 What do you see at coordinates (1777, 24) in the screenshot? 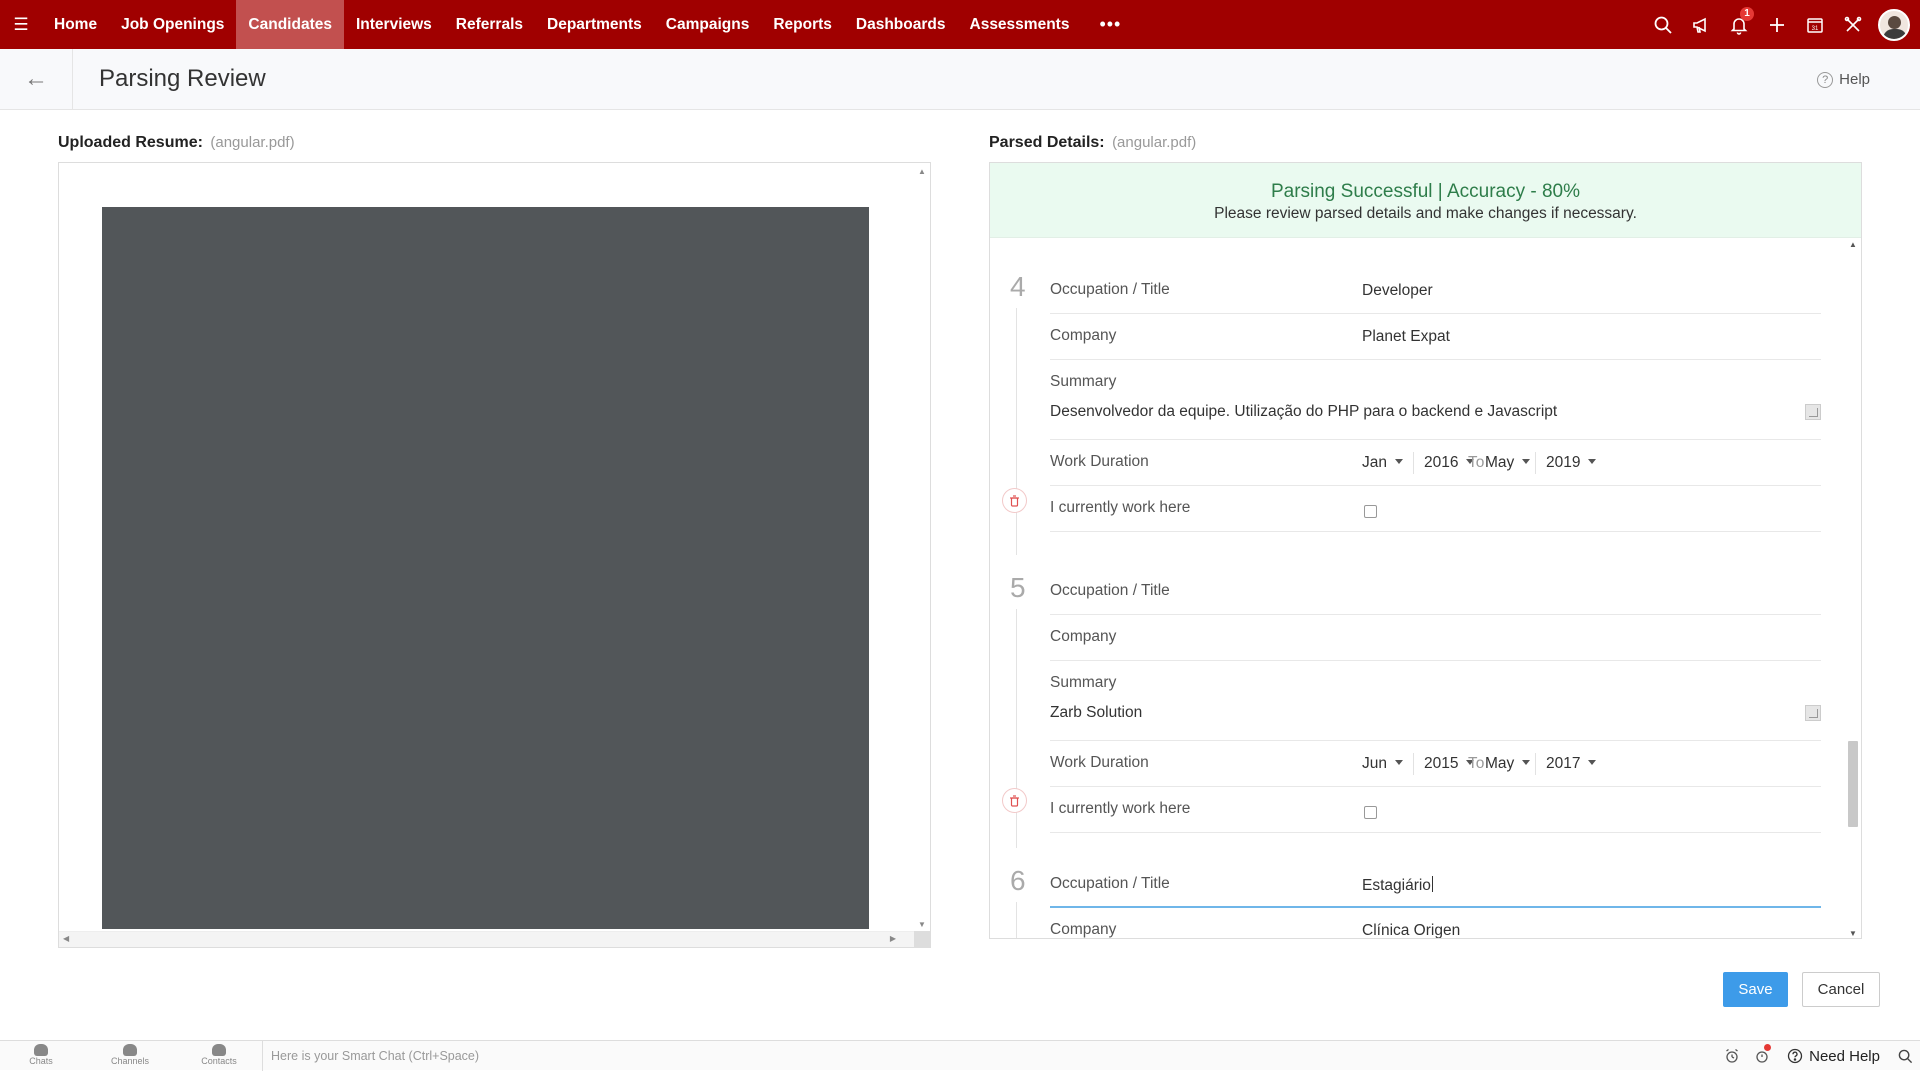
I see `add-icon` at bounding box center [1777, 24].